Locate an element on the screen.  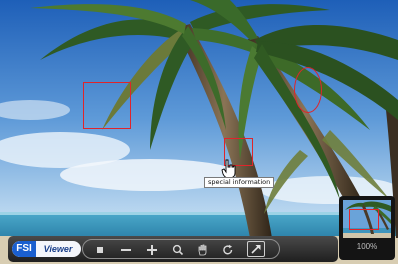
pan-button is located at coordinates (203, 250).